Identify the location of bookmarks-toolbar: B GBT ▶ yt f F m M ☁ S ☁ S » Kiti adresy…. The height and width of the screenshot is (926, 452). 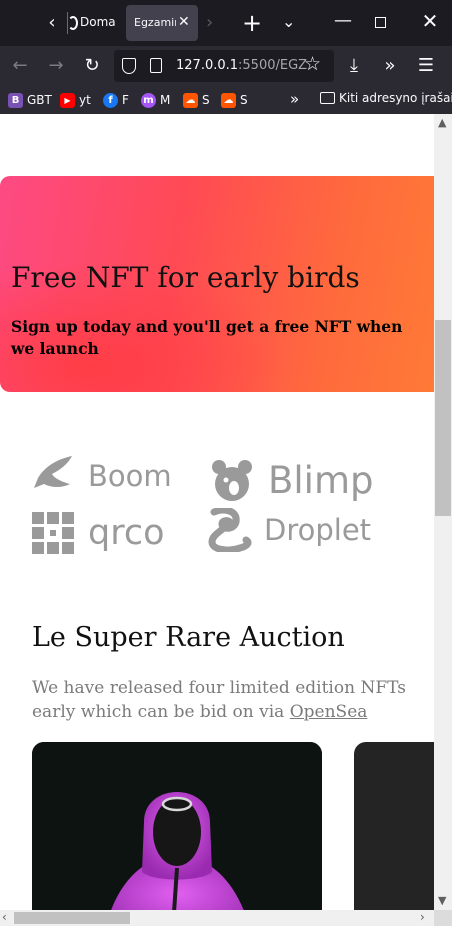
(226, 100).